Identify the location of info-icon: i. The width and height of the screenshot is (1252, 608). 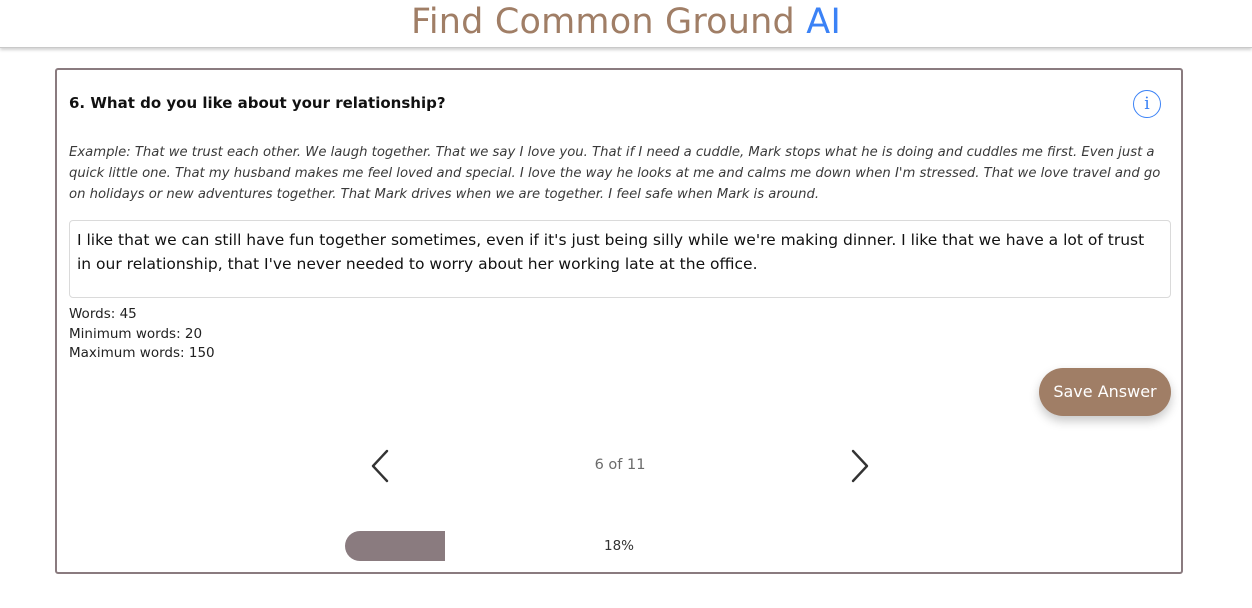
(1147, 104).